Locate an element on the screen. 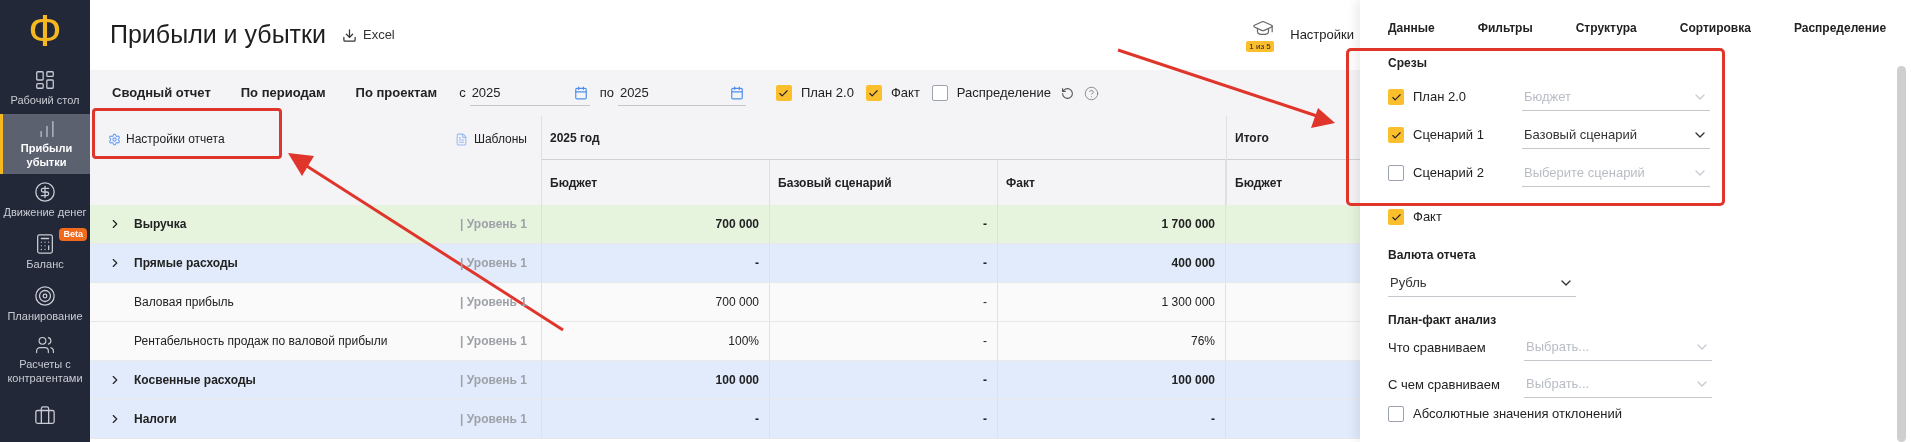  date-from-label: с is located at coordinates (462, 93).